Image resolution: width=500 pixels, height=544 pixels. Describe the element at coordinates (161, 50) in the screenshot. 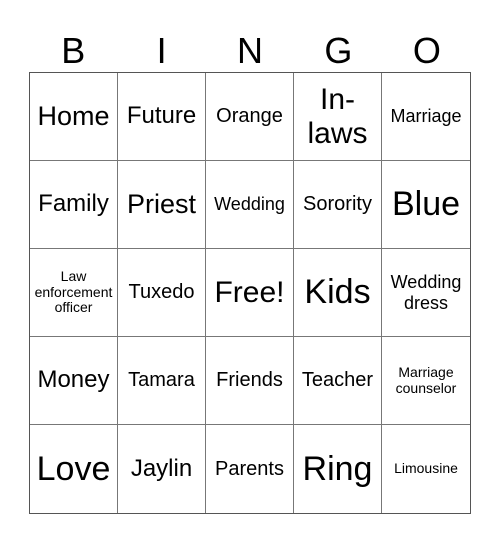

I see `header-letter-i: I` at that location.